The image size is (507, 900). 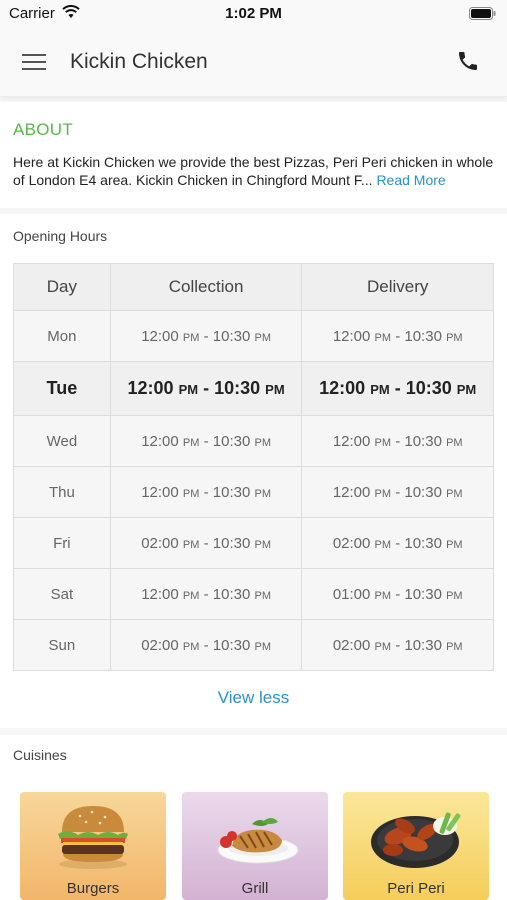 What do you see at coordinates (62, 645) in the screenshot?
I see `day-cell: Sun` at bounding box center [62, 645].